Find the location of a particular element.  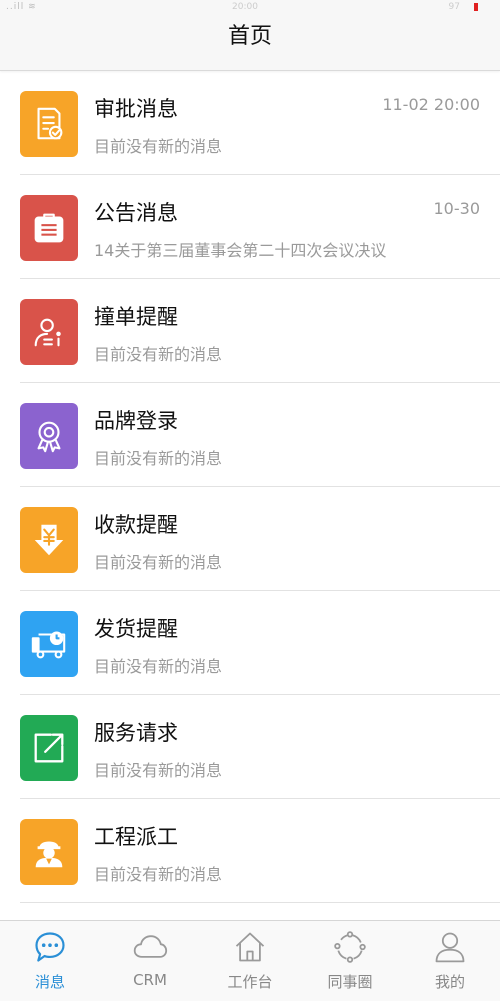

item-name: 服务请求 is located at coordinates (136, 733).